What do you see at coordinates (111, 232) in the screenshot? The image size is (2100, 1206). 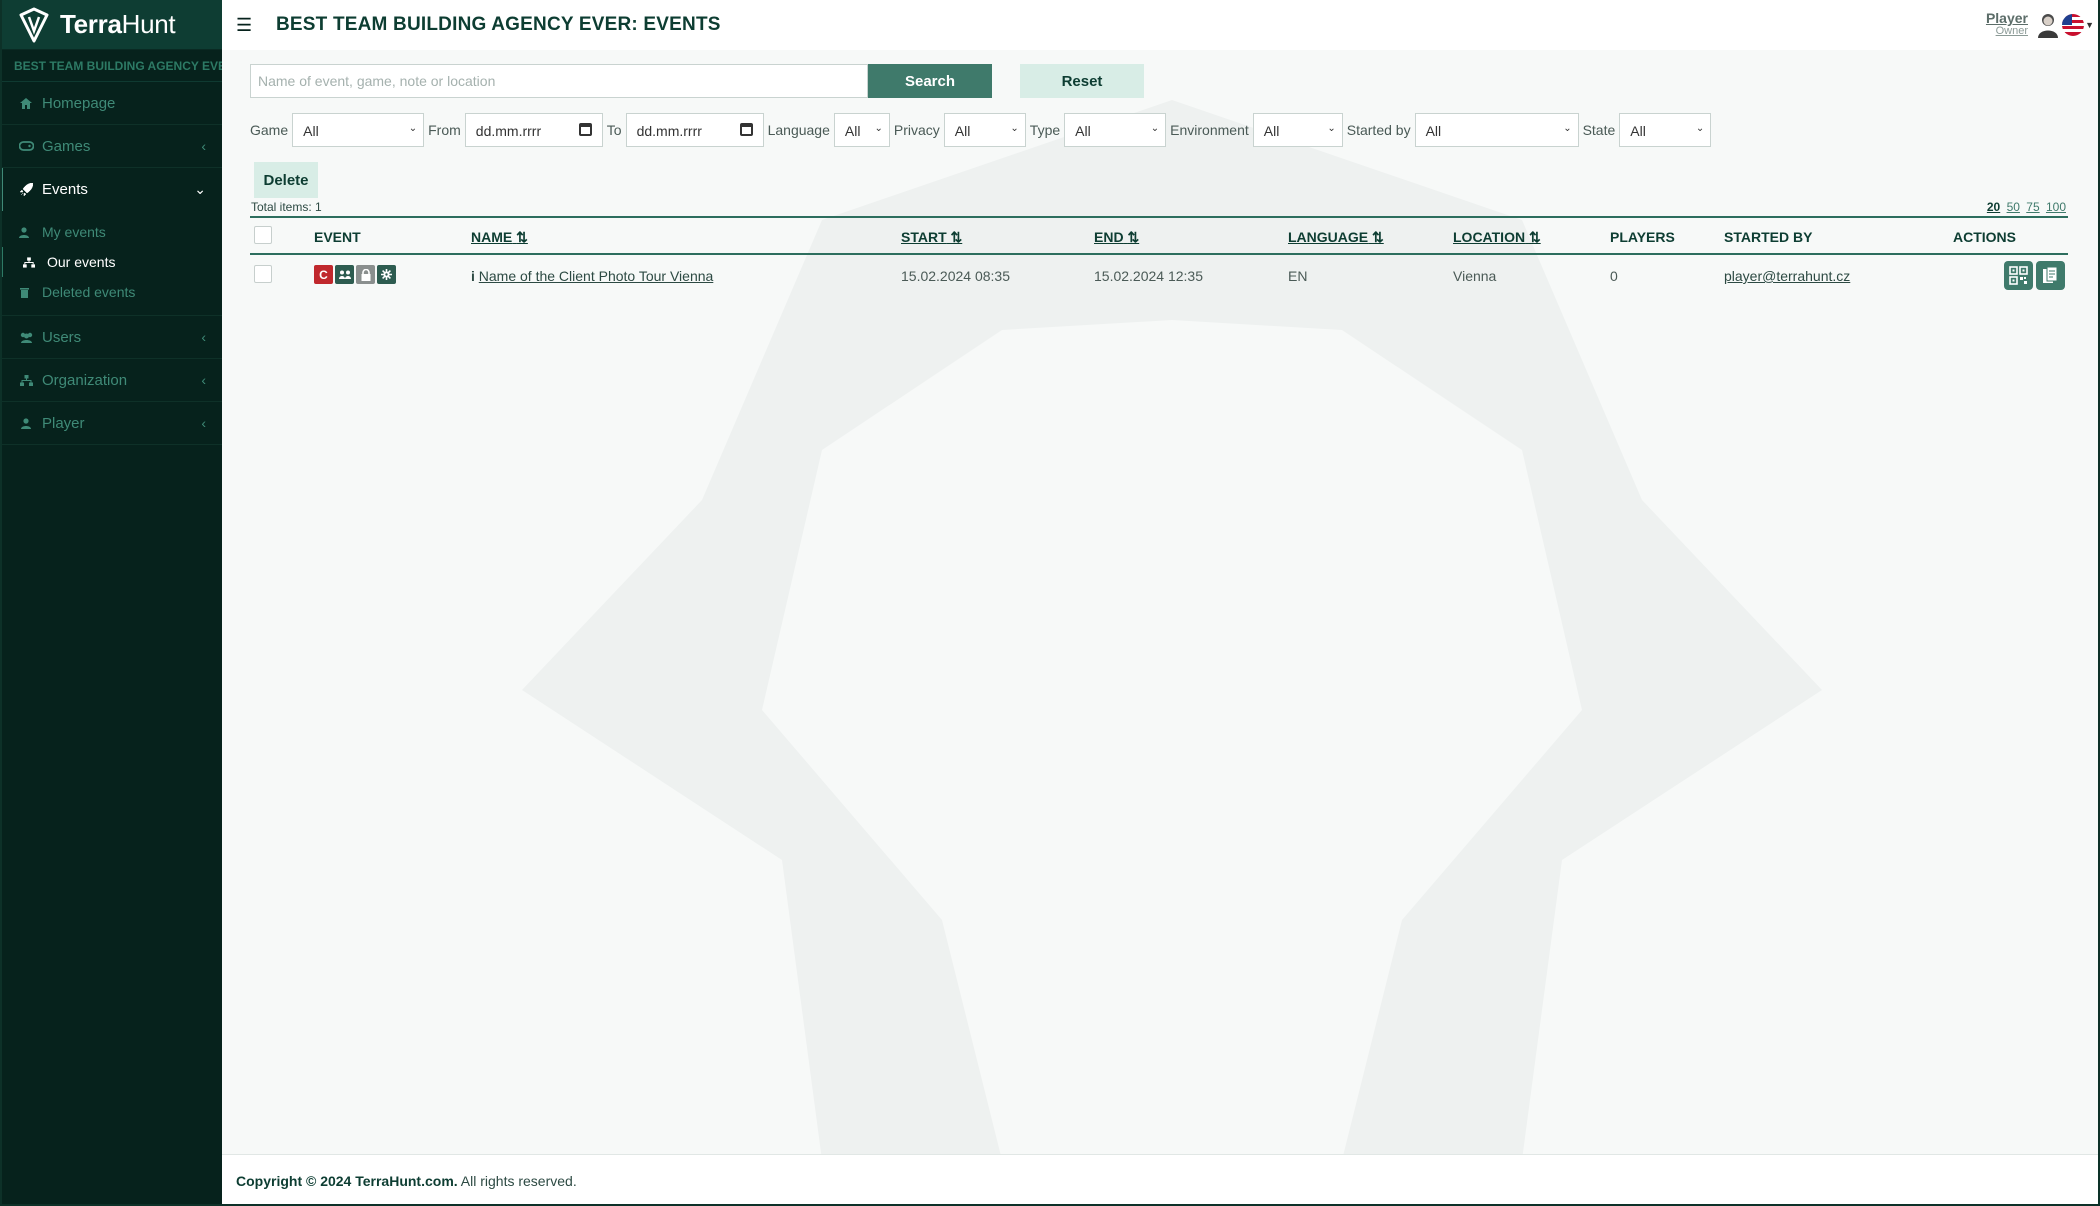 I see `sidebar-subitem-my-events: My events` at bounding box center [111, 232].